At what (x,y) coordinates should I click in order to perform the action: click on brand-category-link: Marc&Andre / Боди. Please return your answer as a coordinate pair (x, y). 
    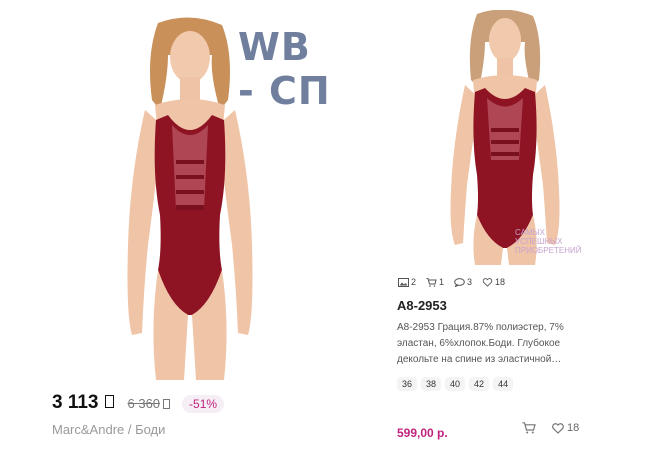
    Looking at the image, I should click on (108, 429).